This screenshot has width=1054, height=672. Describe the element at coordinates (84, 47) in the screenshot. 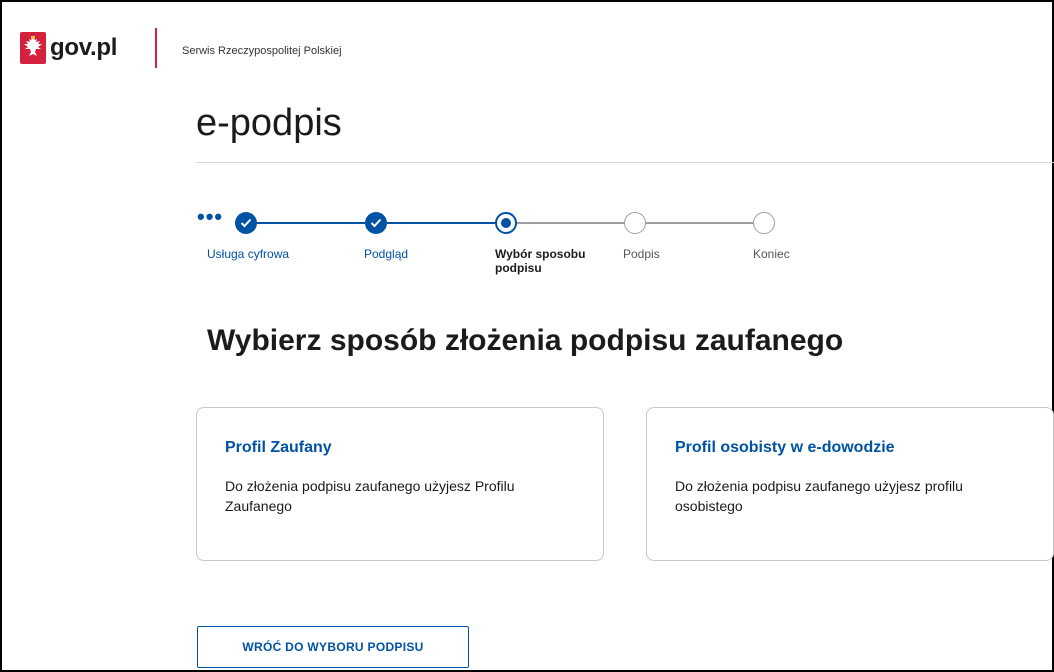

I see `logo-text: gov.pl` at that location.